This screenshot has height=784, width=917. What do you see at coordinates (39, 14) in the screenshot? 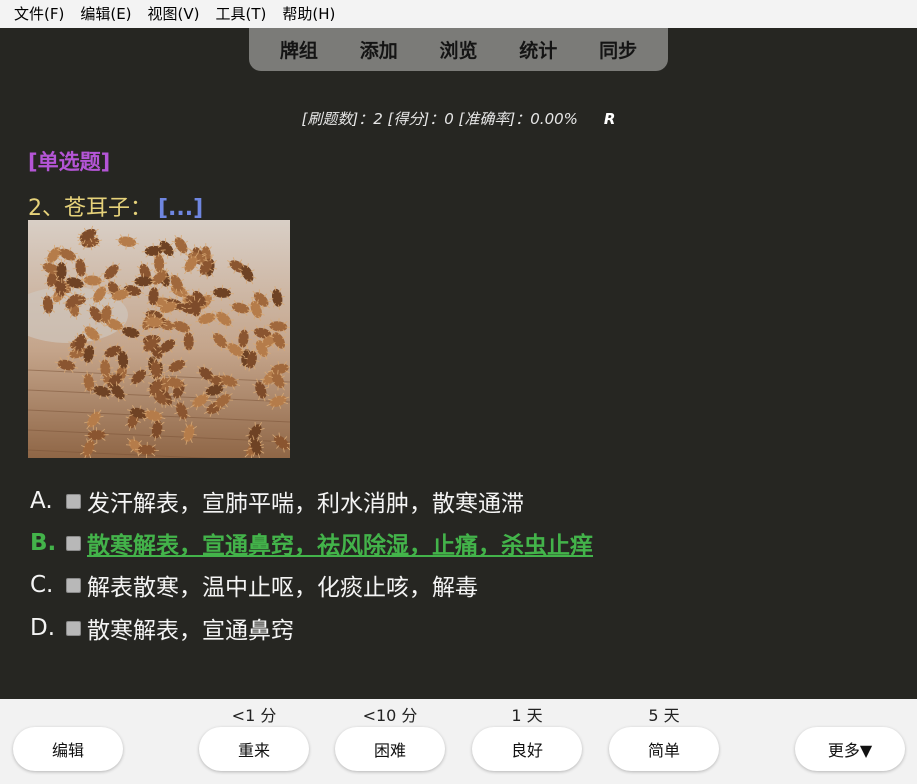
I see `menu-file: 文件(F)` at bounding box center [39, 14].